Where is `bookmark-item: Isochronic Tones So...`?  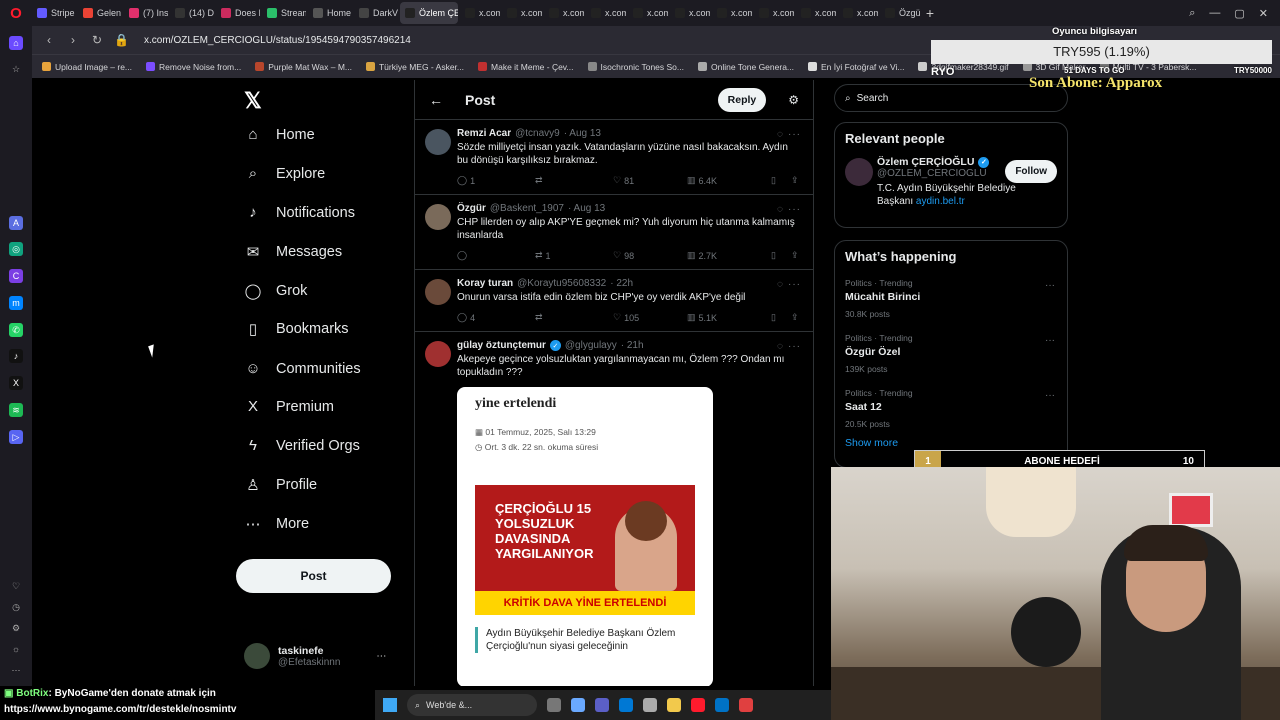 bookmark-item: Isochronic Tones So... is located at coordinates (635, 67).